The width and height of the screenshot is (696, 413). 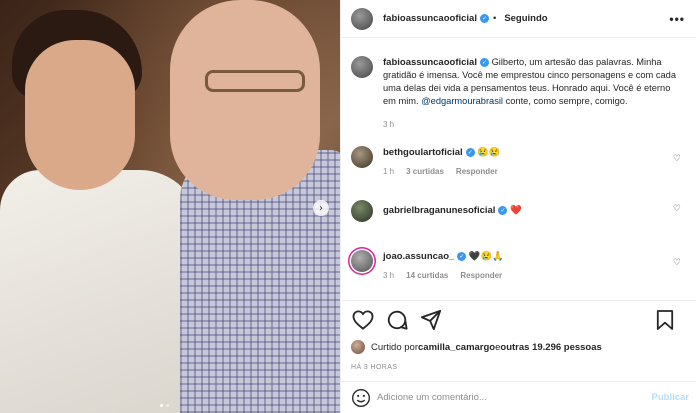 I want to click on likes-prefix: Curtido por, so click(x=394, y=347).